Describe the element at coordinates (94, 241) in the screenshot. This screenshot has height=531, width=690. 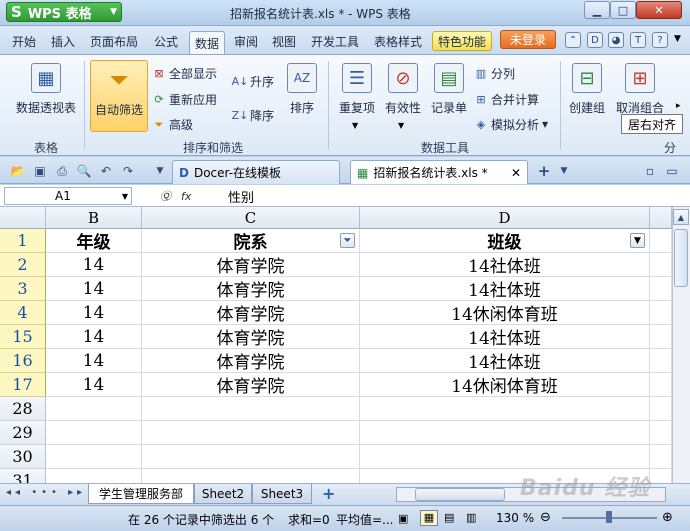
I see `cell-b1: 年级` at that location.